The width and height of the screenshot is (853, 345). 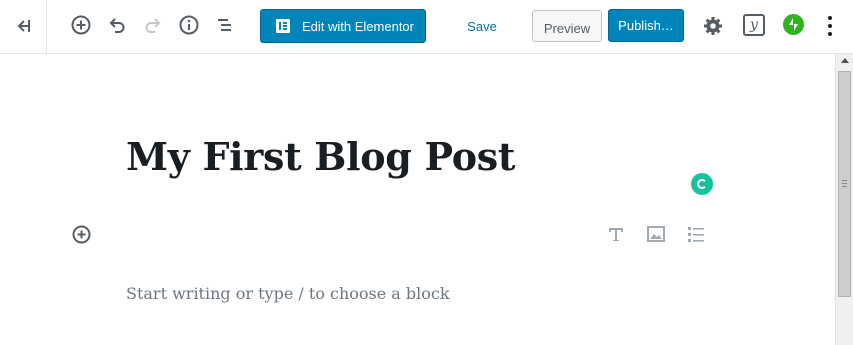 I want to click on list-icon, so click(x=696, y=234).